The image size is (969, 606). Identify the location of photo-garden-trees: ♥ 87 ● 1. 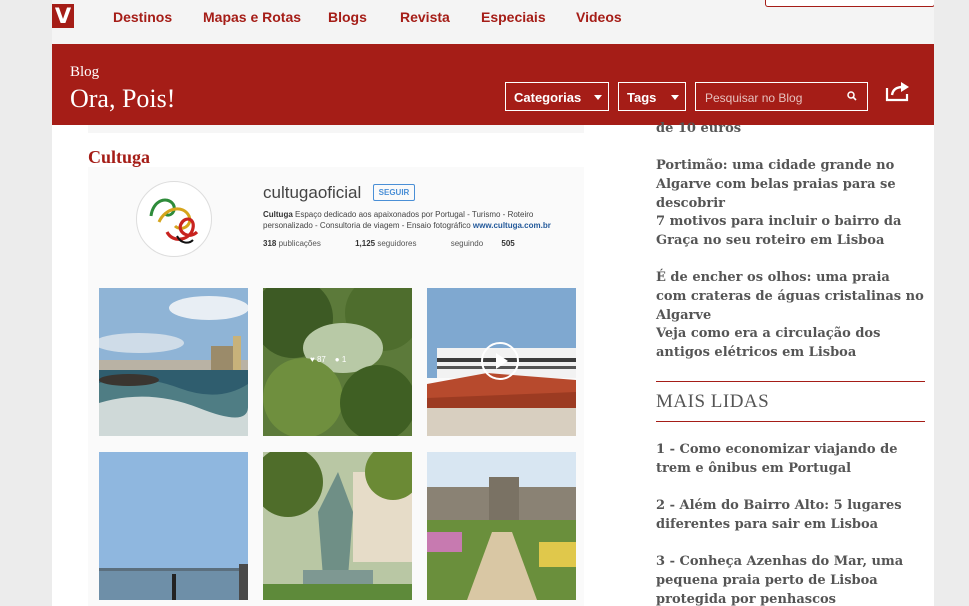
(337, 362).